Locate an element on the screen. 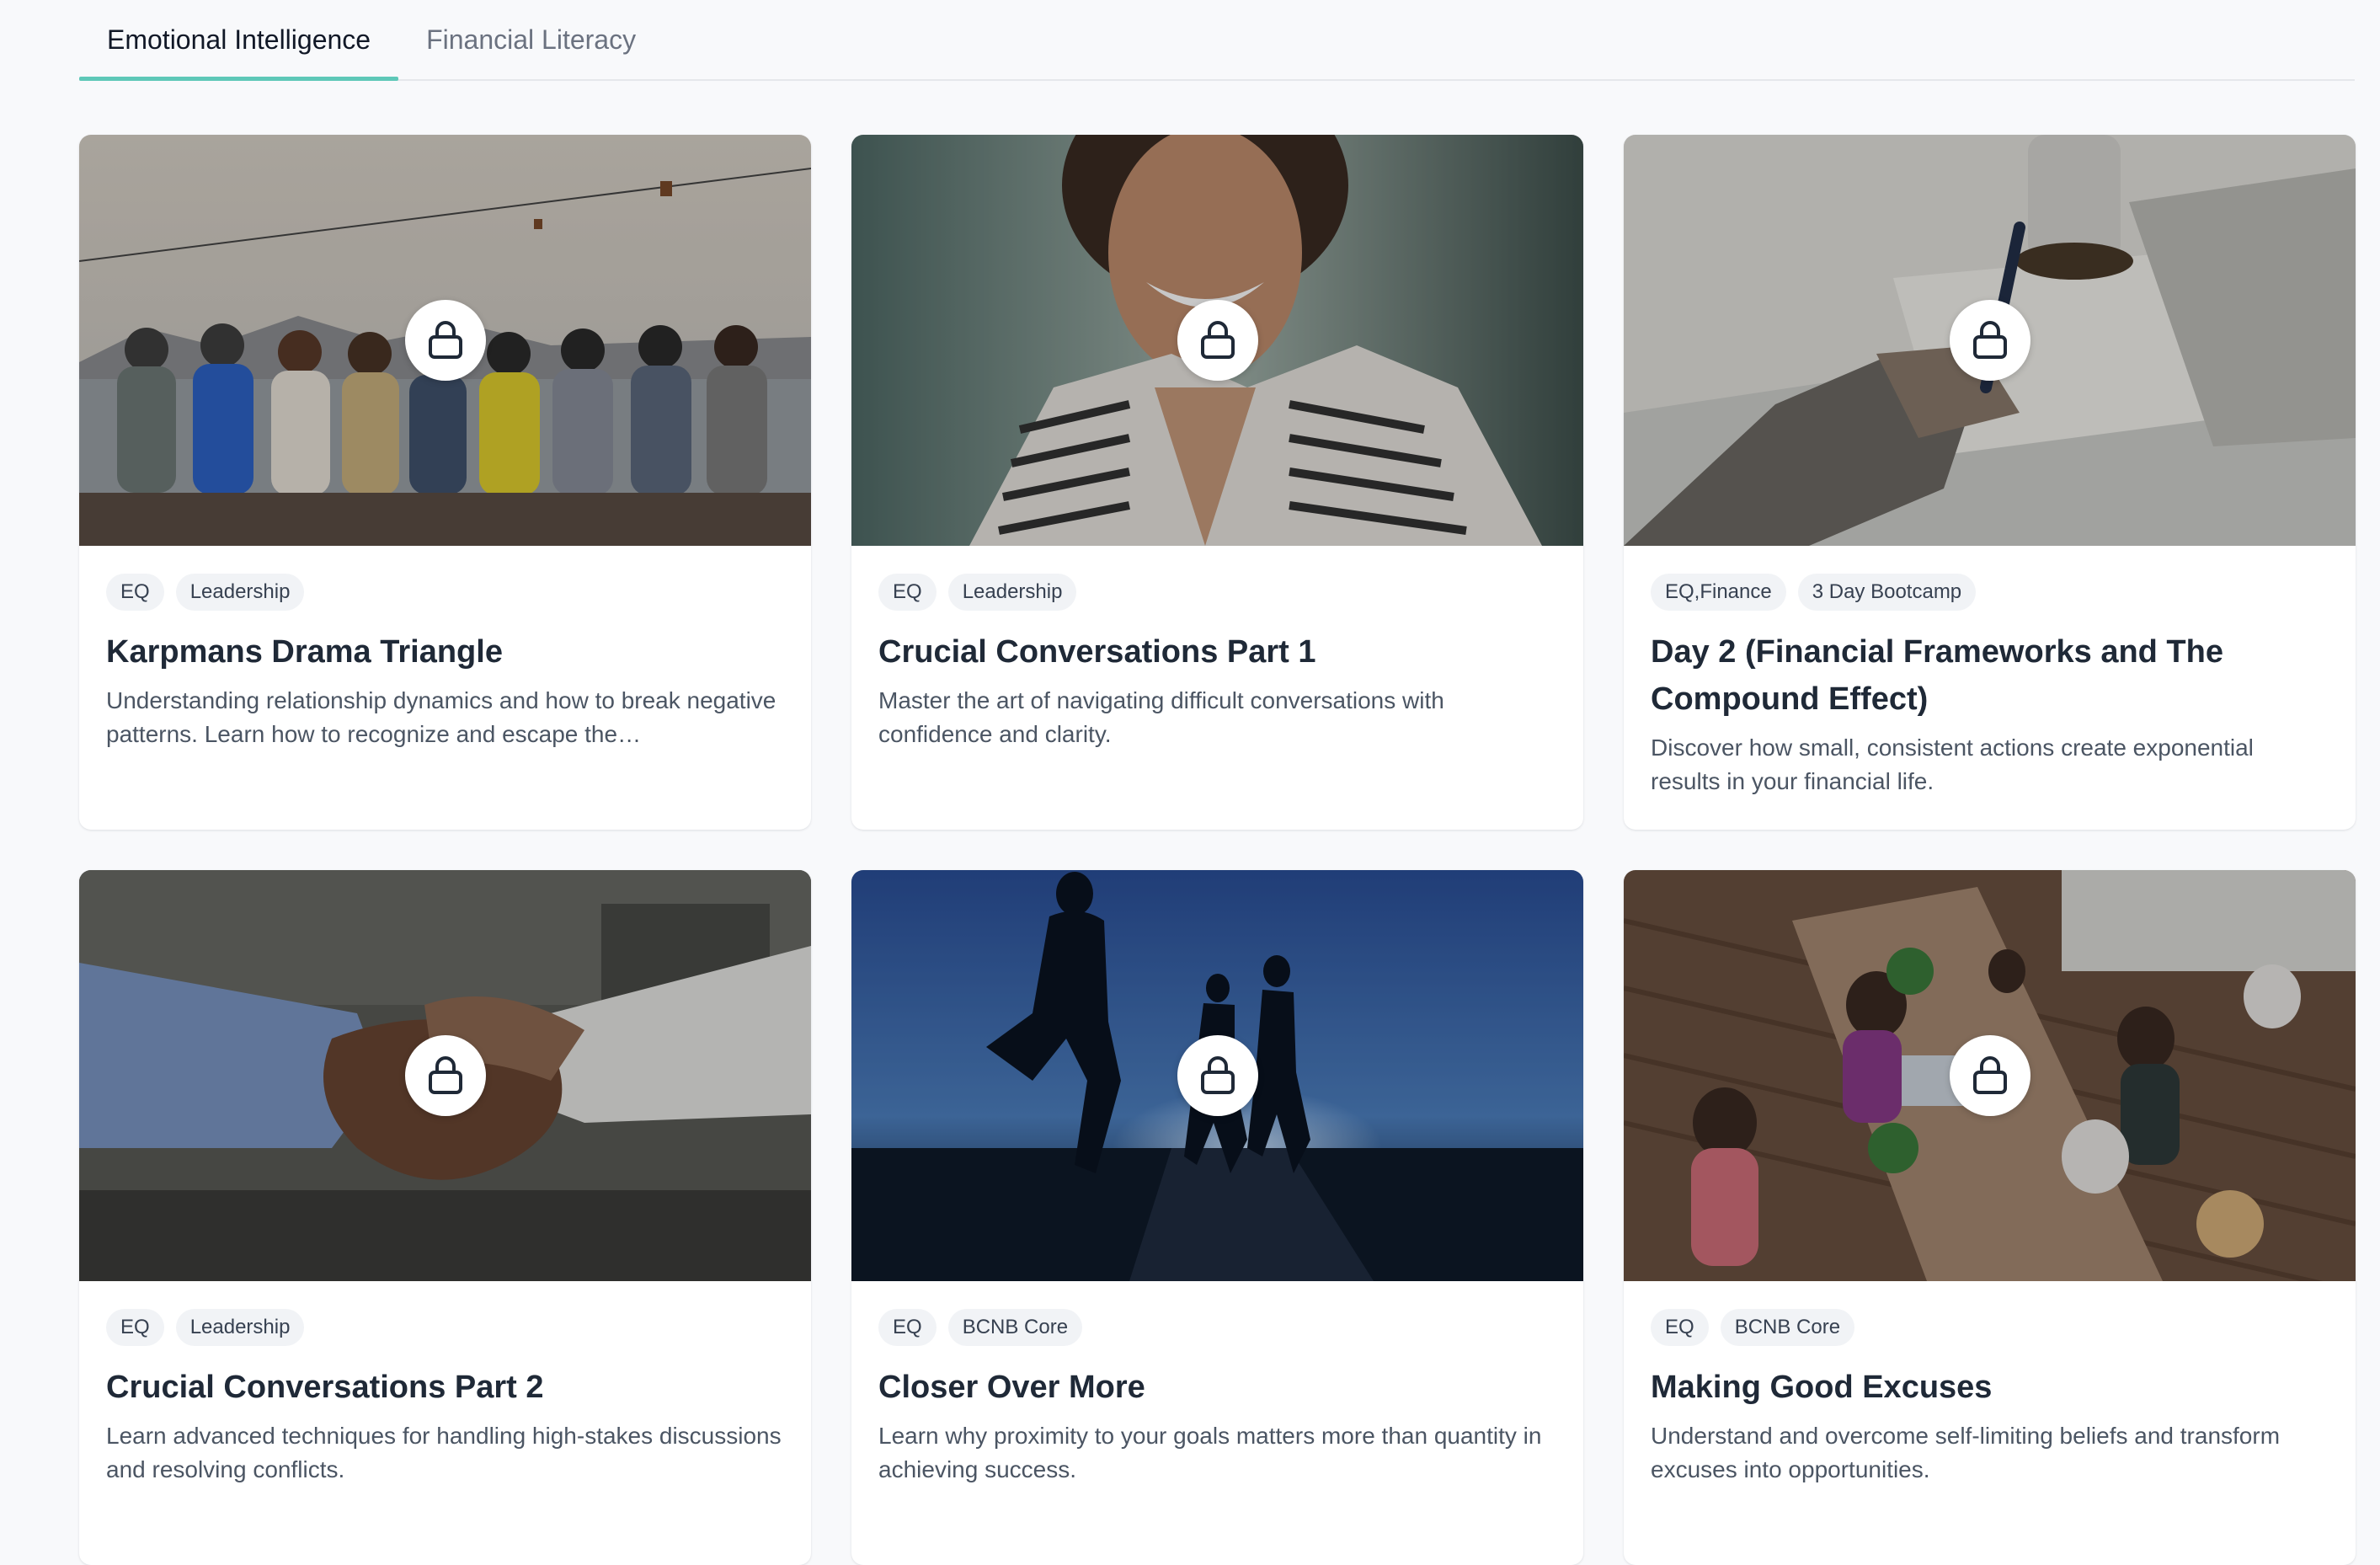  course-title: Crucial Conversations Part 1 is located at coordinates (1097, 652).